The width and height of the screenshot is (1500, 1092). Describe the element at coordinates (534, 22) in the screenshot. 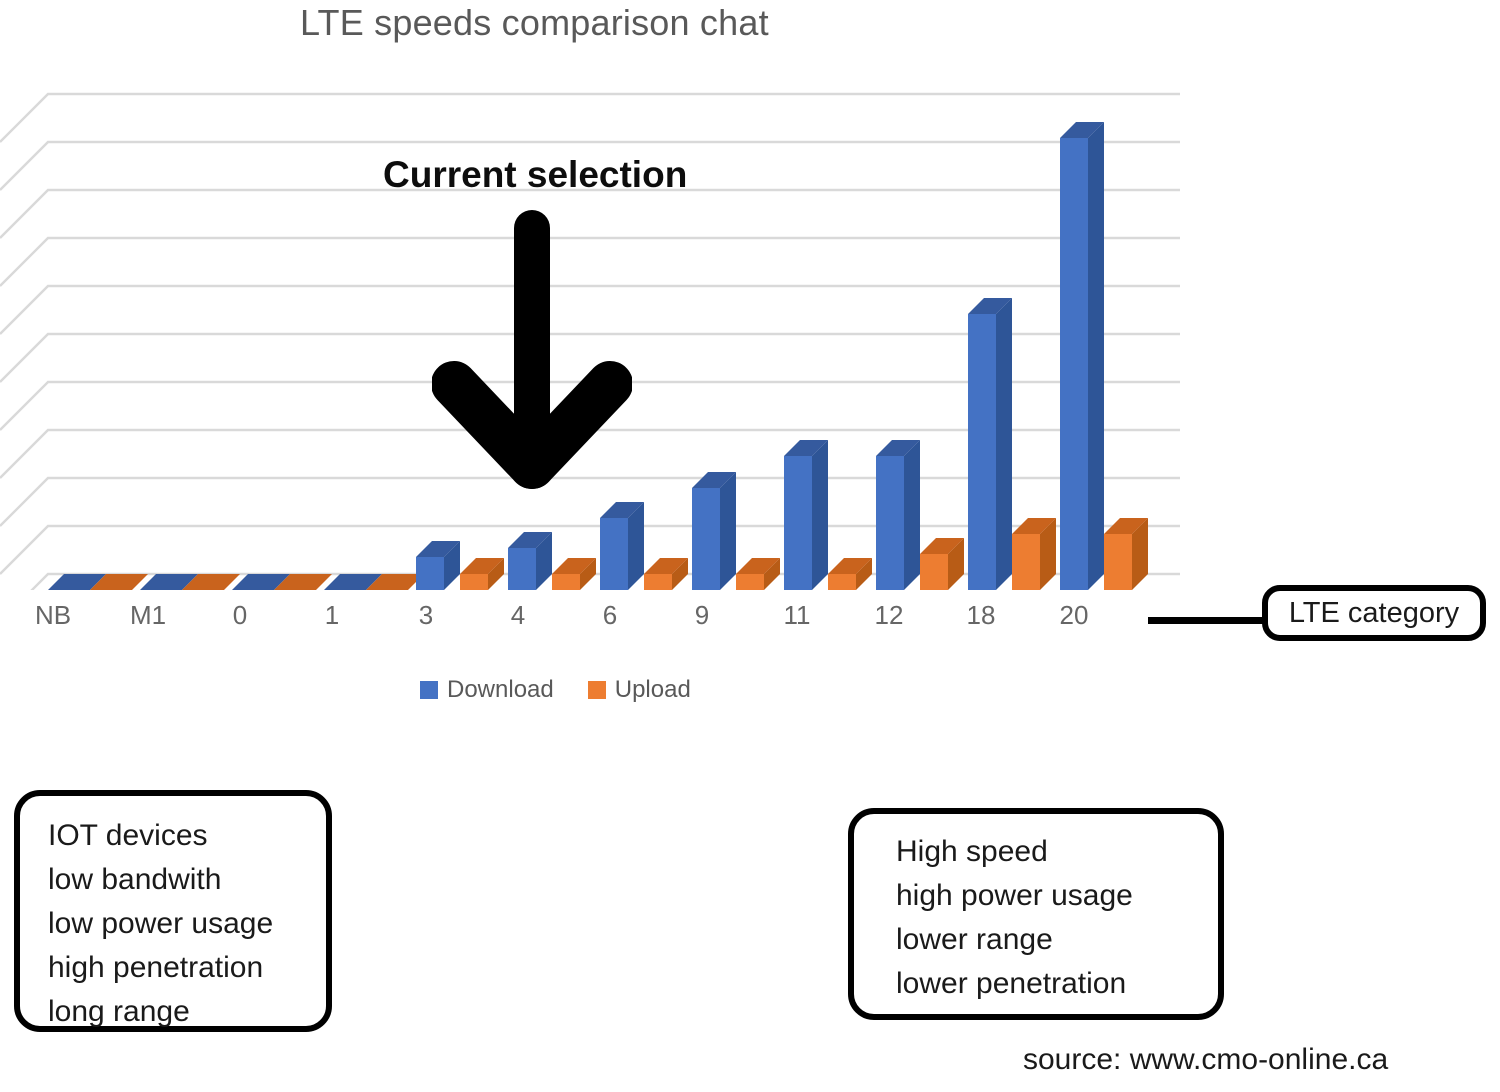

I see `page-title: LTE speeds comparison chat` at that location.